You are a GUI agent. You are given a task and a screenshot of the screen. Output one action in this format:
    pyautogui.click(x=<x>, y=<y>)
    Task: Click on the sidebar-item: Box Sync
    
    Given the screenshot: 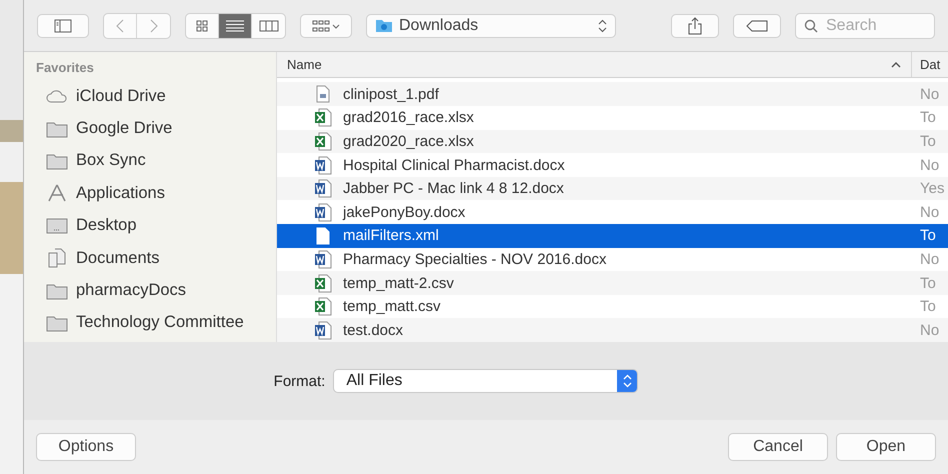 What is the action you would take?
    pyautogui.click(x=111, y=160)
    